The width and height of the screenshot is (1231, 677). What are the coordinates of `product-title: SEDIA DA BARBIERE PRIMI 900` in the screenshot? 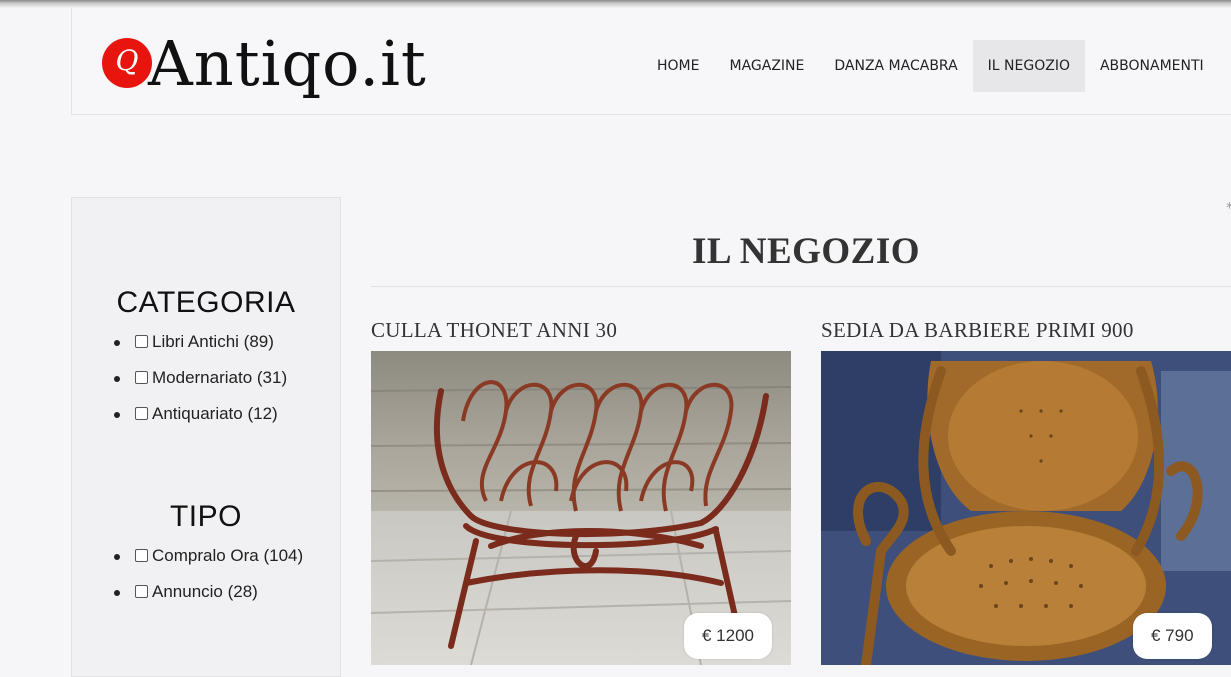 It's located at (977, 330).